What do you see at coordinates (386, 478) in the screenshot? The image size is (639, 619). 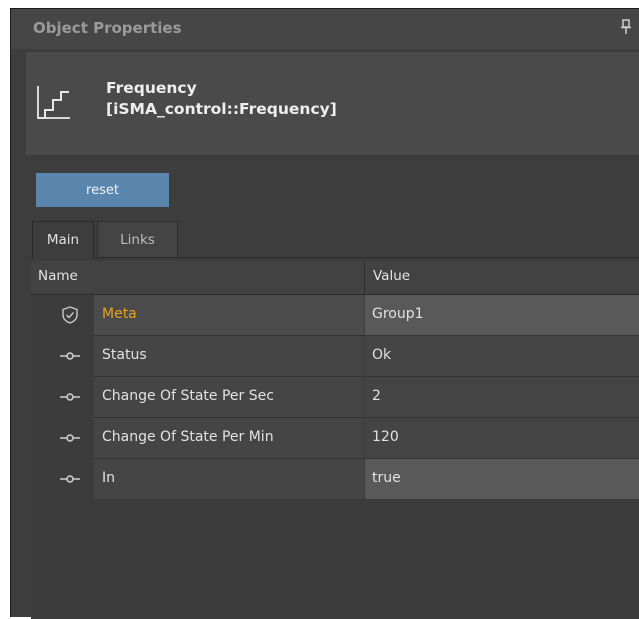 I see `row-value: true` at bounding box center [386, 478].